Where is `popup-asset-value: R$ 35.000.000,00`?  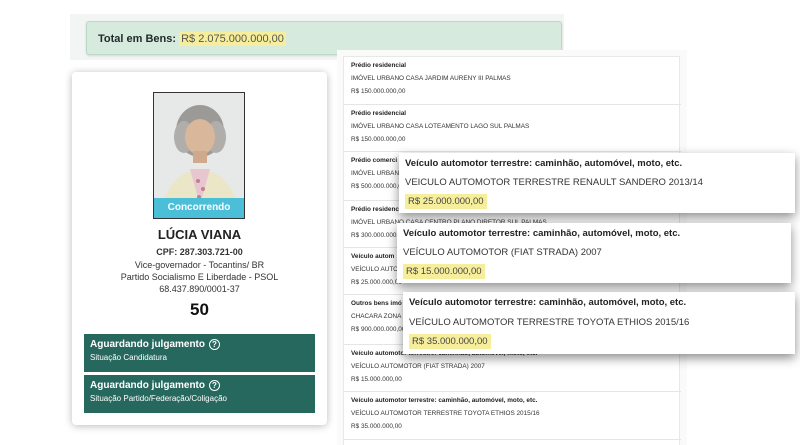 popup-asset-value: R$ 35.000.000,00 is located at coordinates (450, 341).